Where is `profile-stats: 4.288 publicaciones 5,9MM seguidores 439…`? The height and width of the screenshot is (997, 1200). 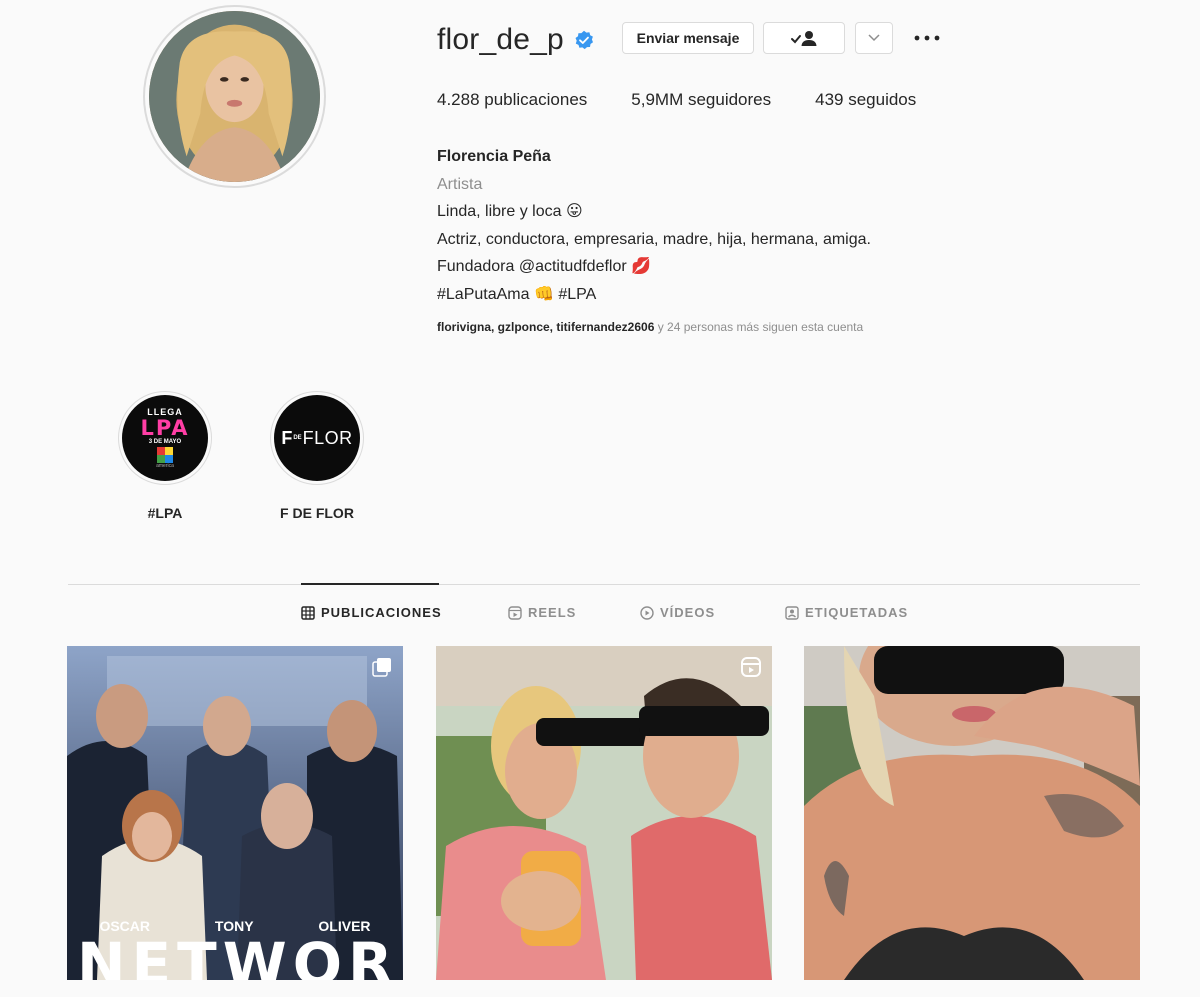
profile-stats: 4.288 publicaciones 5,9MM seguidores 439… is located at coordinates (698, 100).